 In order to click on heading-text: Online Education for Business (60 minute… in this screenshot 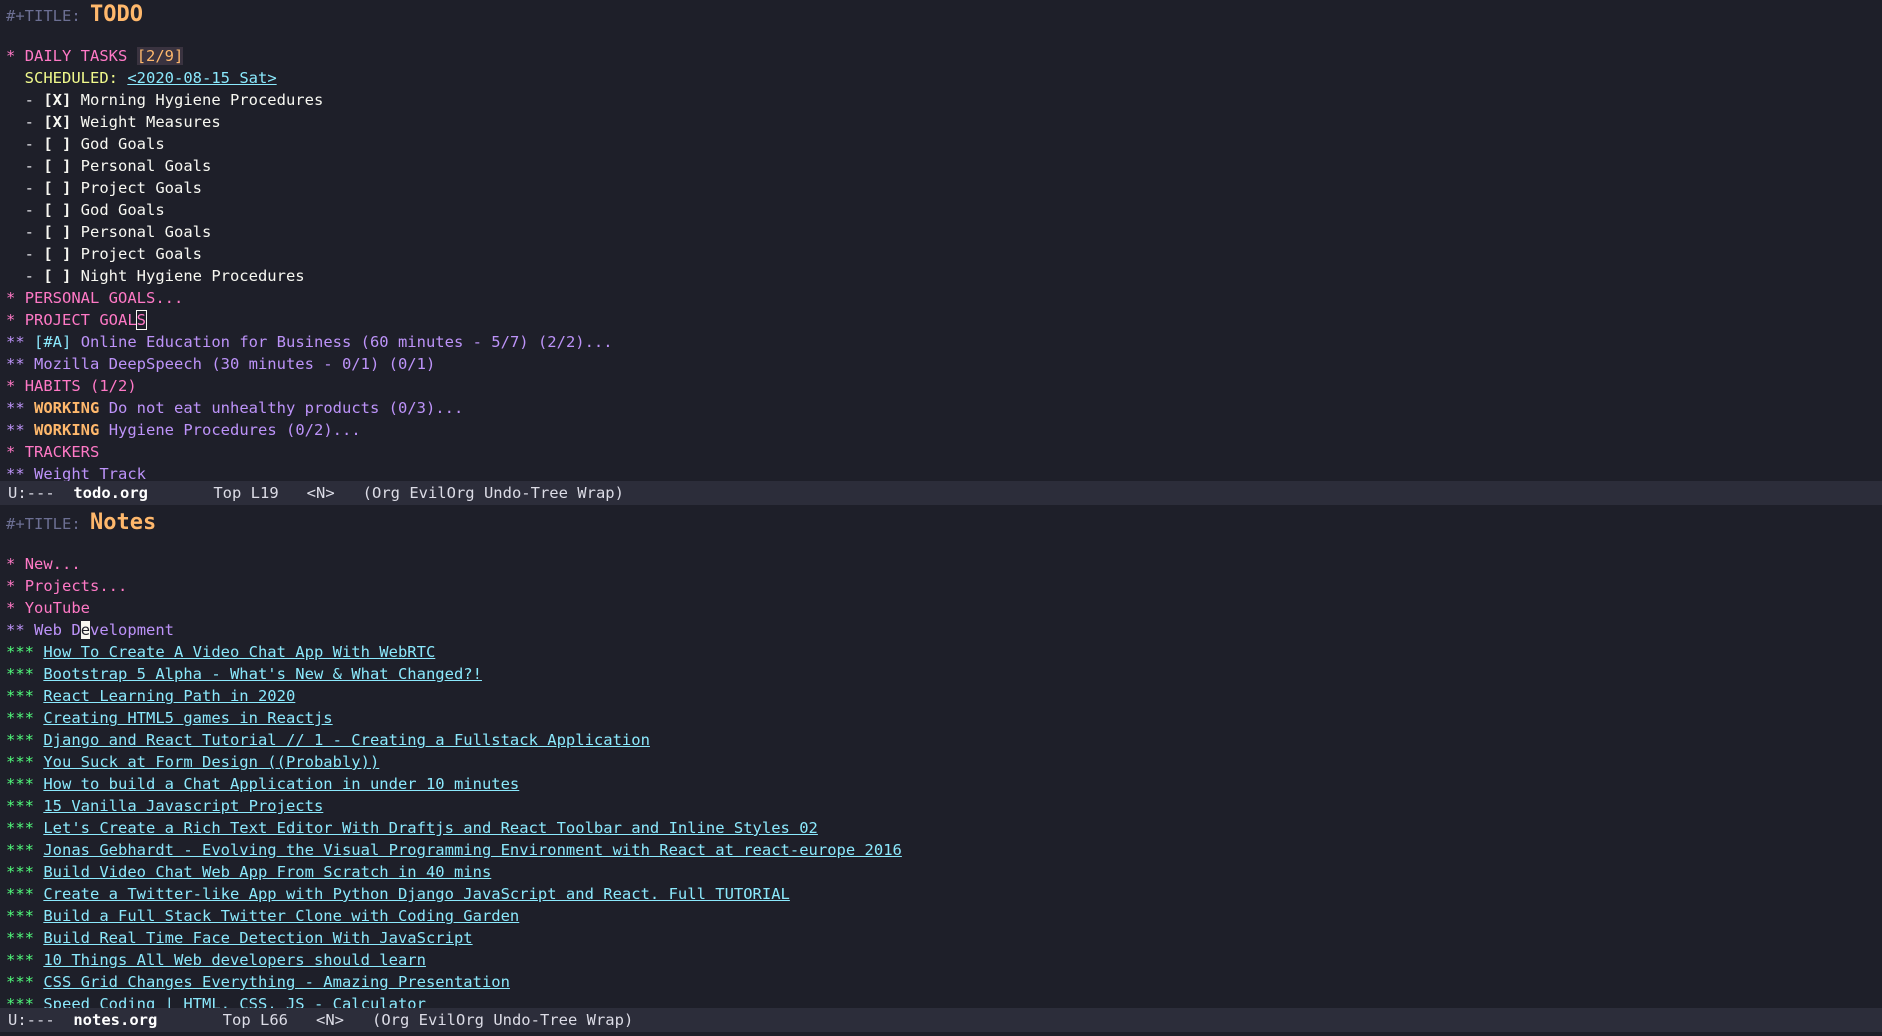, I will do `click(346, 342)`.